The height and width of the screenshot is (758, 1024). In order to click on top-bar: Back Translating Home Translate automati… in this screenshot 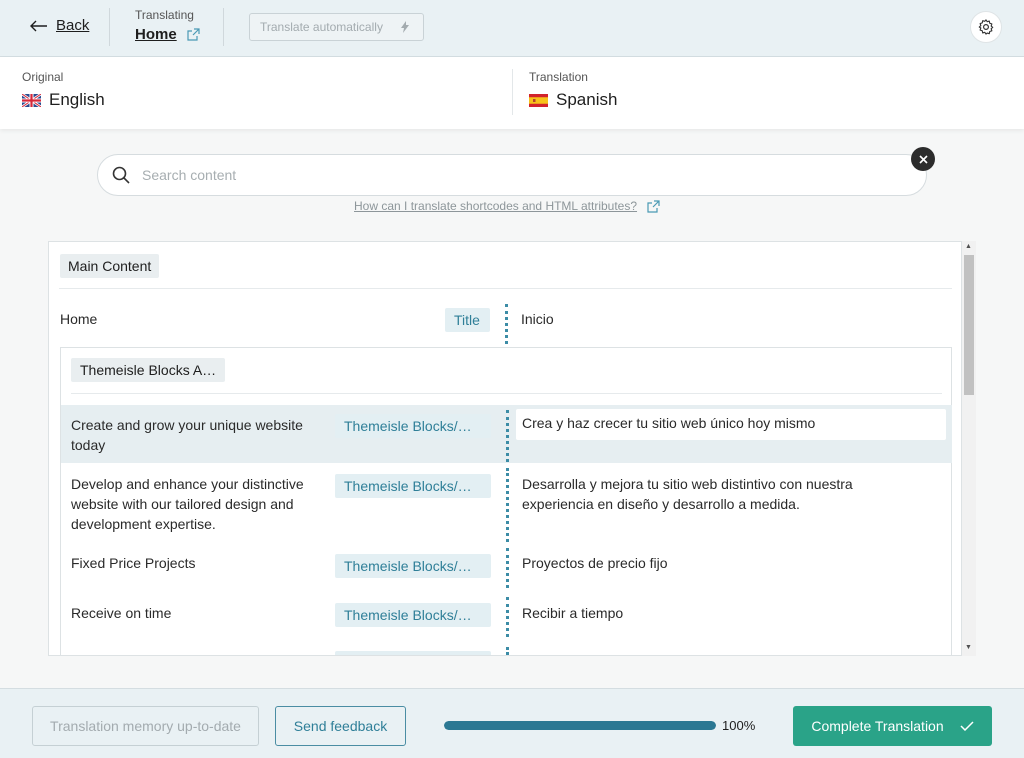, I will do `click(512, 28)`.